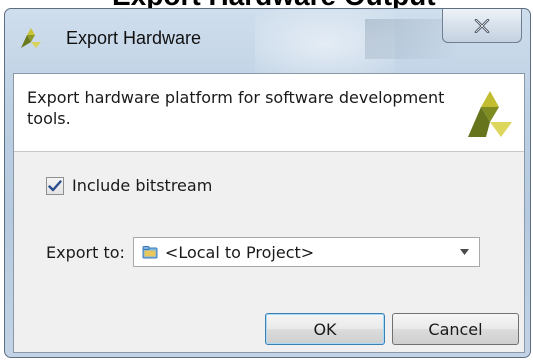 This screenshot has height=360, width=533. Describe the element at coordinates (142, 185) in the screenshot. I see `include-bitstream-label: Include bitstream` at that location.